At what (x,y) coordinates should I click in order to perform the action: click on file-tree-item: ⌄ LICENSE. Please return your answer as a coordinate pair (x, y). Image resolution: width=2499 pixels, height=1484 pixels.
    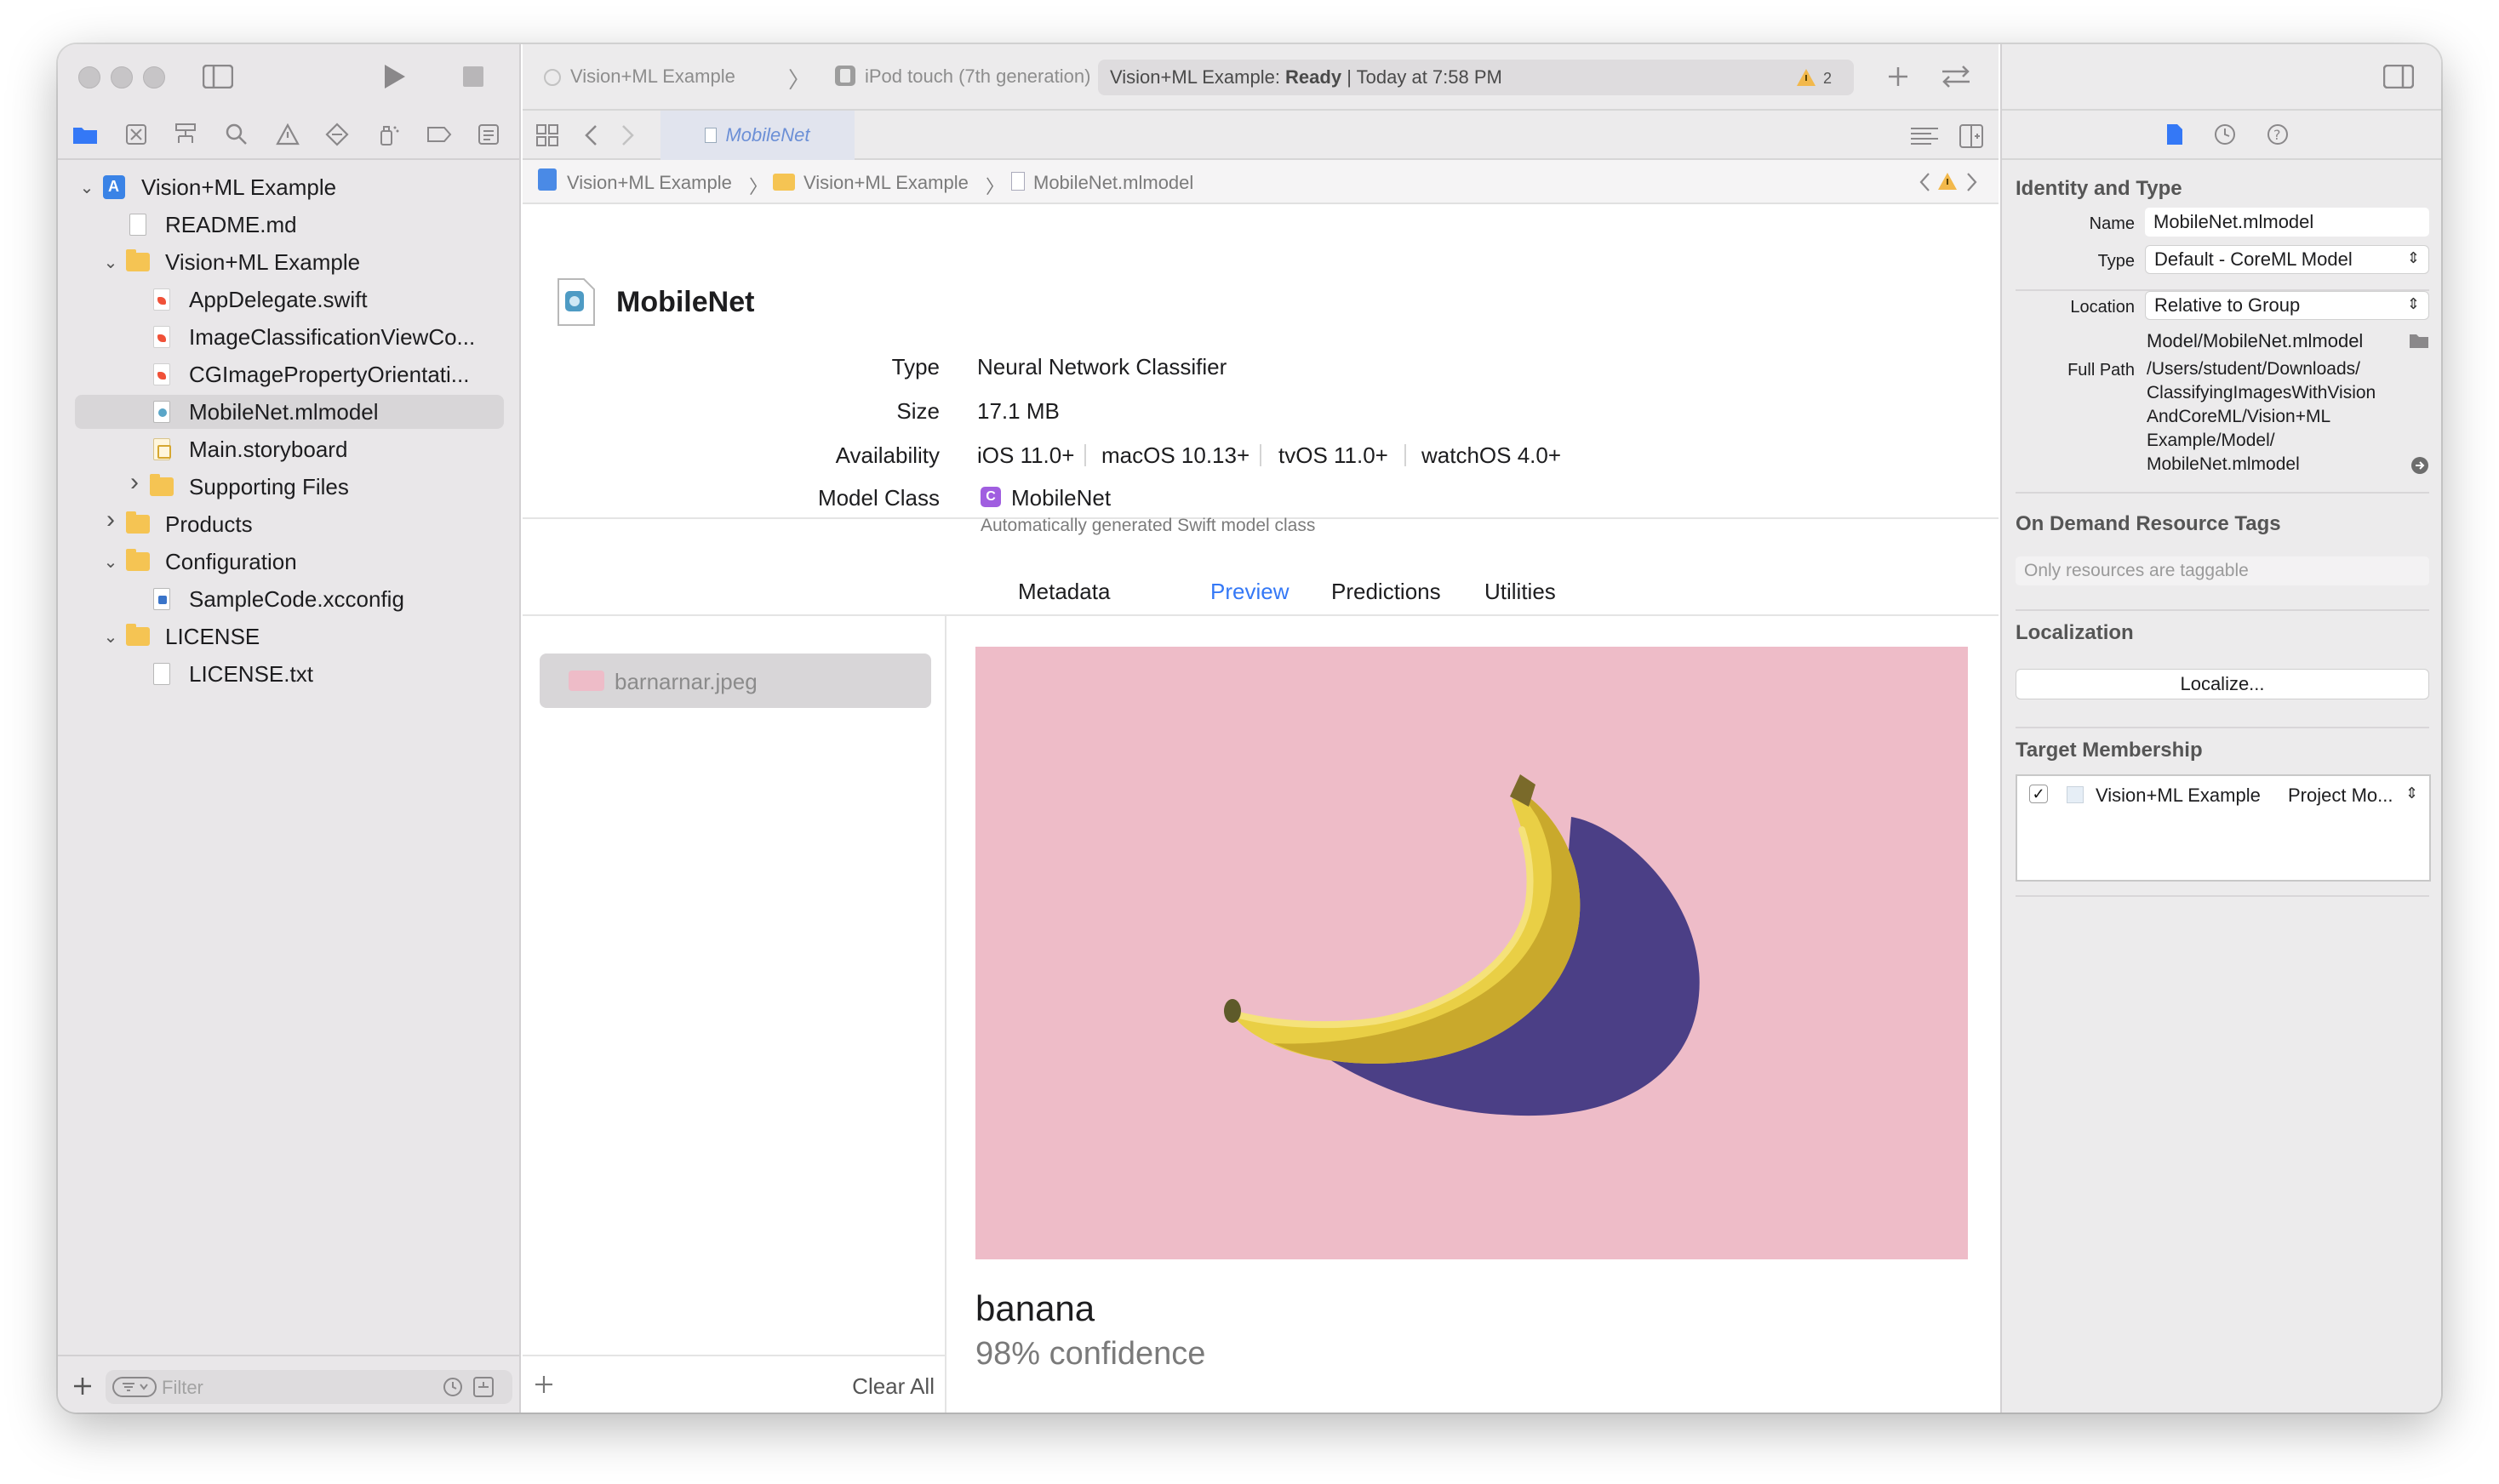
    Looking at the image, I should click on (289, 636).